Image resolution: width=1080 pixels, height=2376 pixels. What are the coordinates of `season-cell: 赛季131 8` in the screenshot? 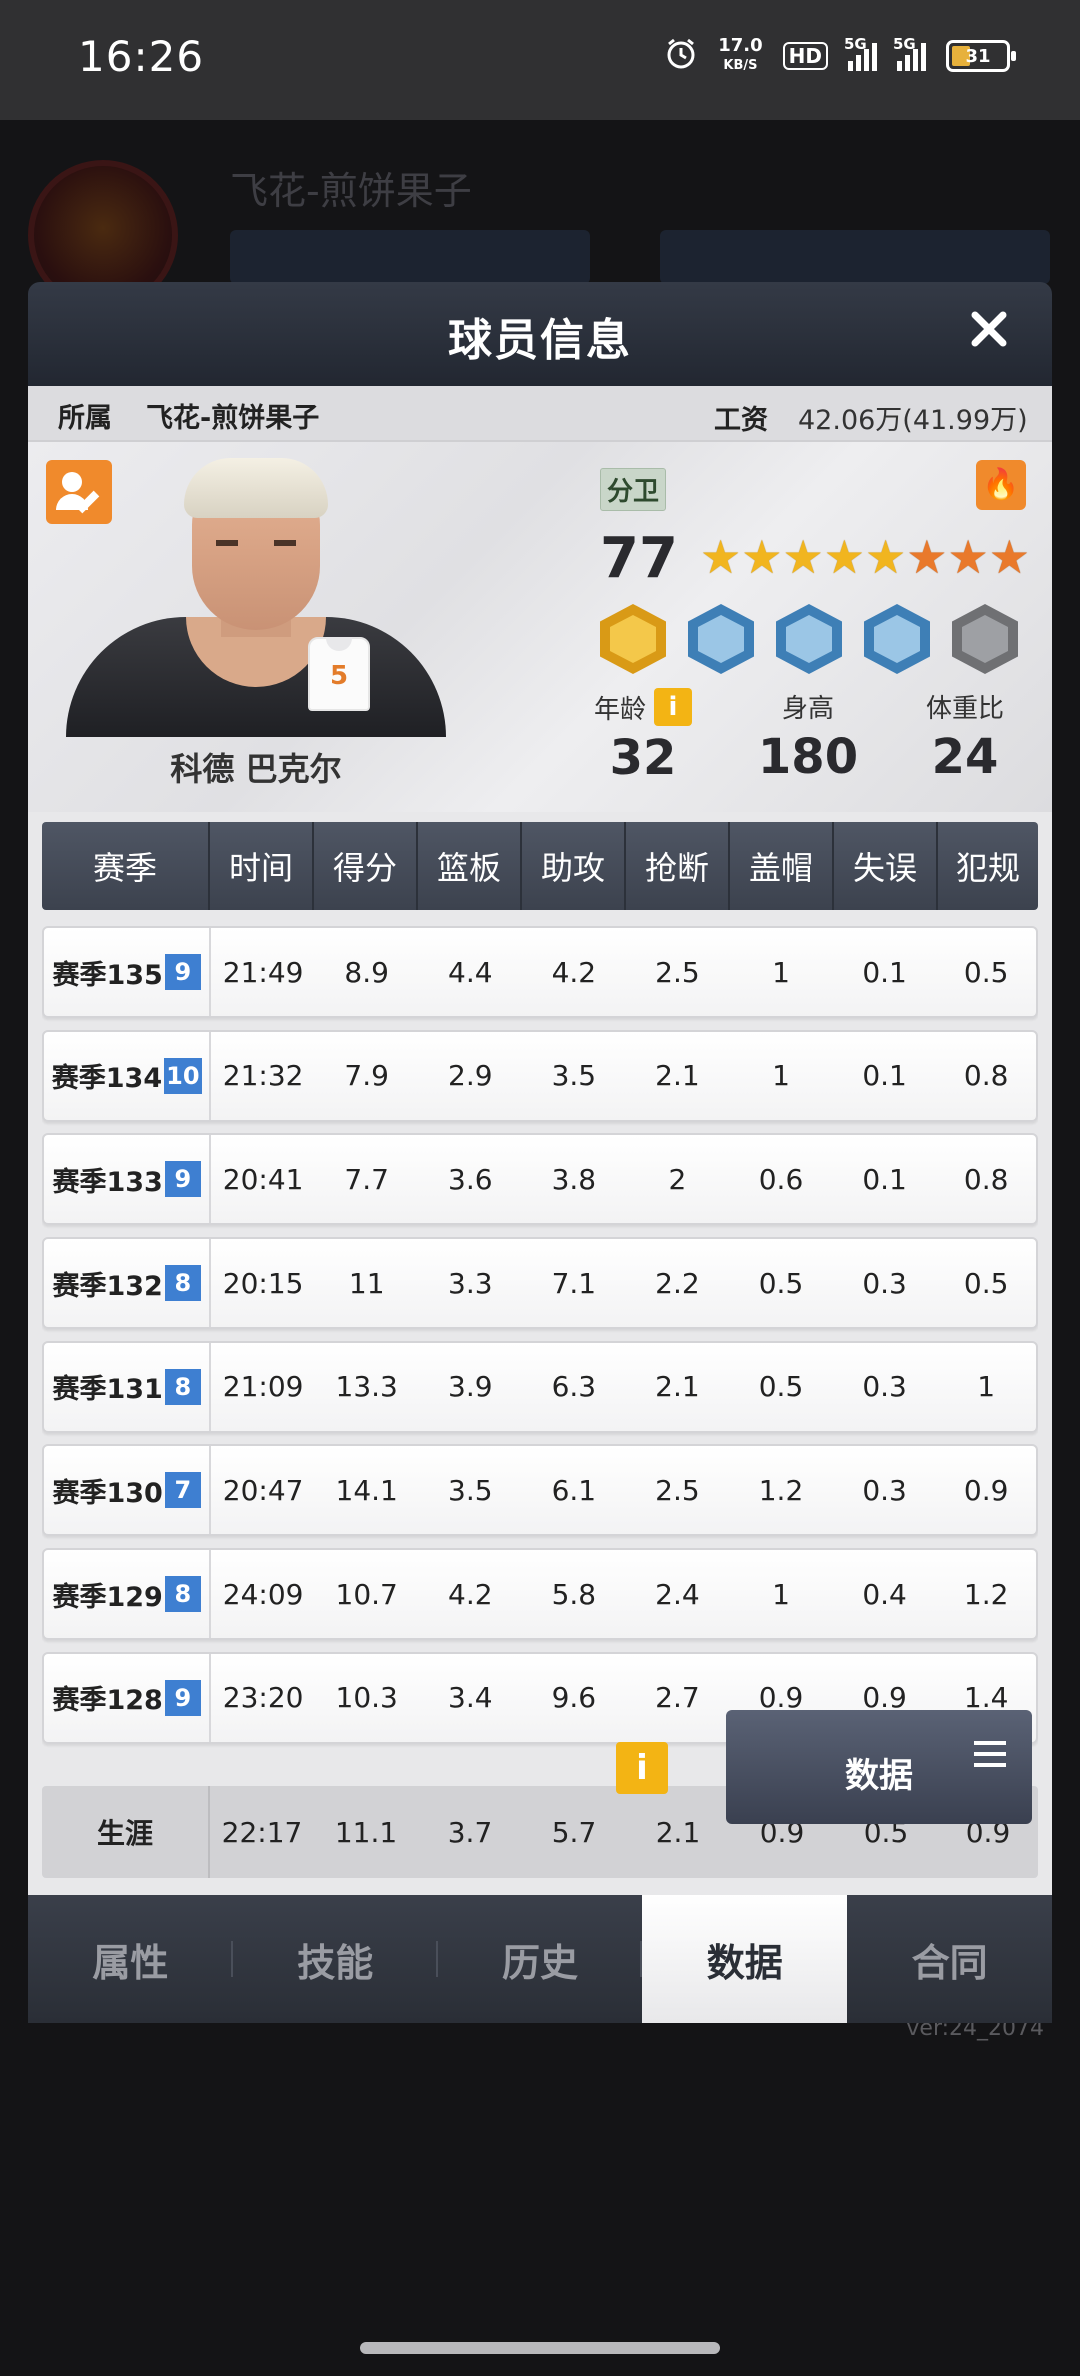 It's located at (128, 1386).